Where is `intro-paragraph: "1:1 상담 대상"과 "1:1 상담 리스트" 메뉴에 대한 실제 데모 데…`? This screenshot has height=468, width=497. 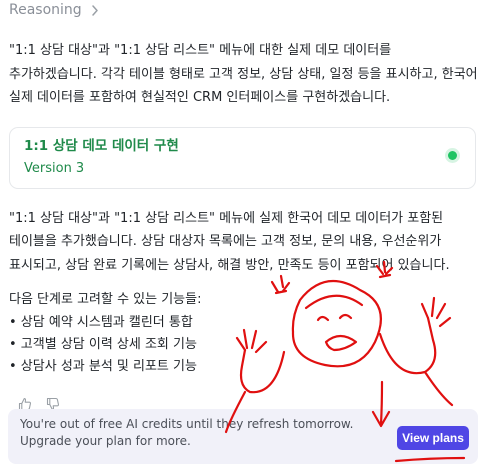 intro-paragraph: "1:1 상담 대상"과 "1:1 상담 리스트" 메뉴에 대한 실제 데모 데… is located at coordinates (243, 74).